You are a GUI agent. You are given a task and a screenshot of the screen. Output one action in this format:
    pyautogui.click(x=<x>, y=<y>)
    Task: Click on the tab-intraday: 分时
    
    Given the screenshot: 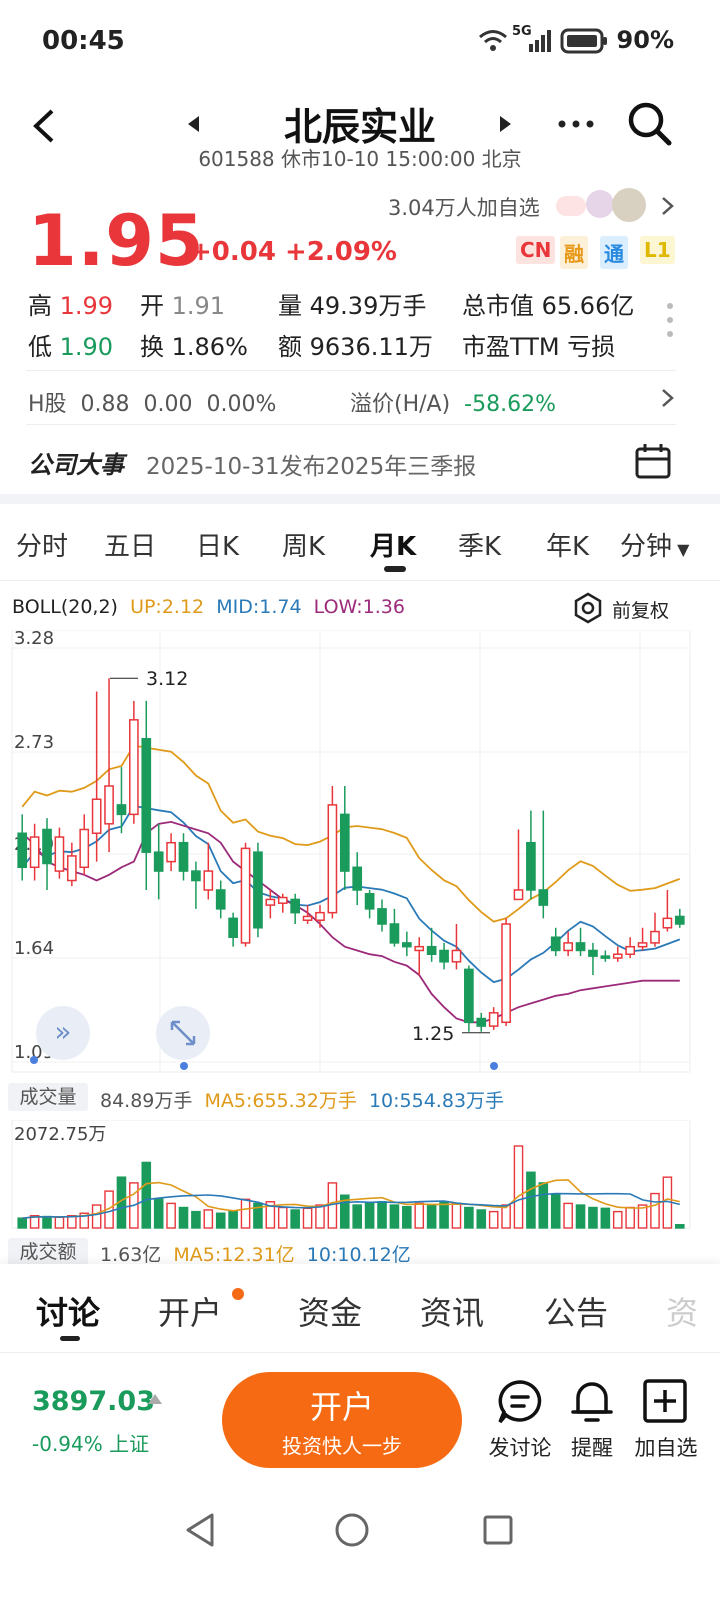 What is the action you would take?
    pyautogui.click(x=42, y=544)
    